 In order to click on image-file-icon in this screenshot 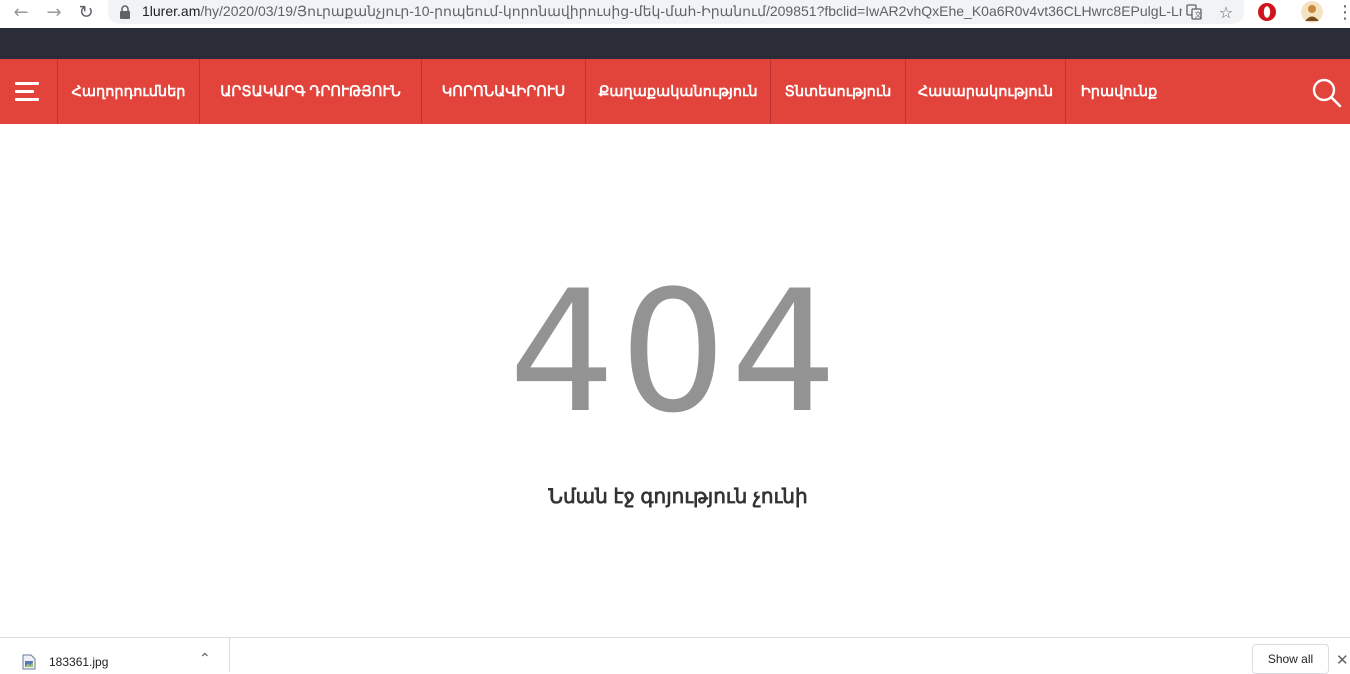, I will do `click(29, 662)`.